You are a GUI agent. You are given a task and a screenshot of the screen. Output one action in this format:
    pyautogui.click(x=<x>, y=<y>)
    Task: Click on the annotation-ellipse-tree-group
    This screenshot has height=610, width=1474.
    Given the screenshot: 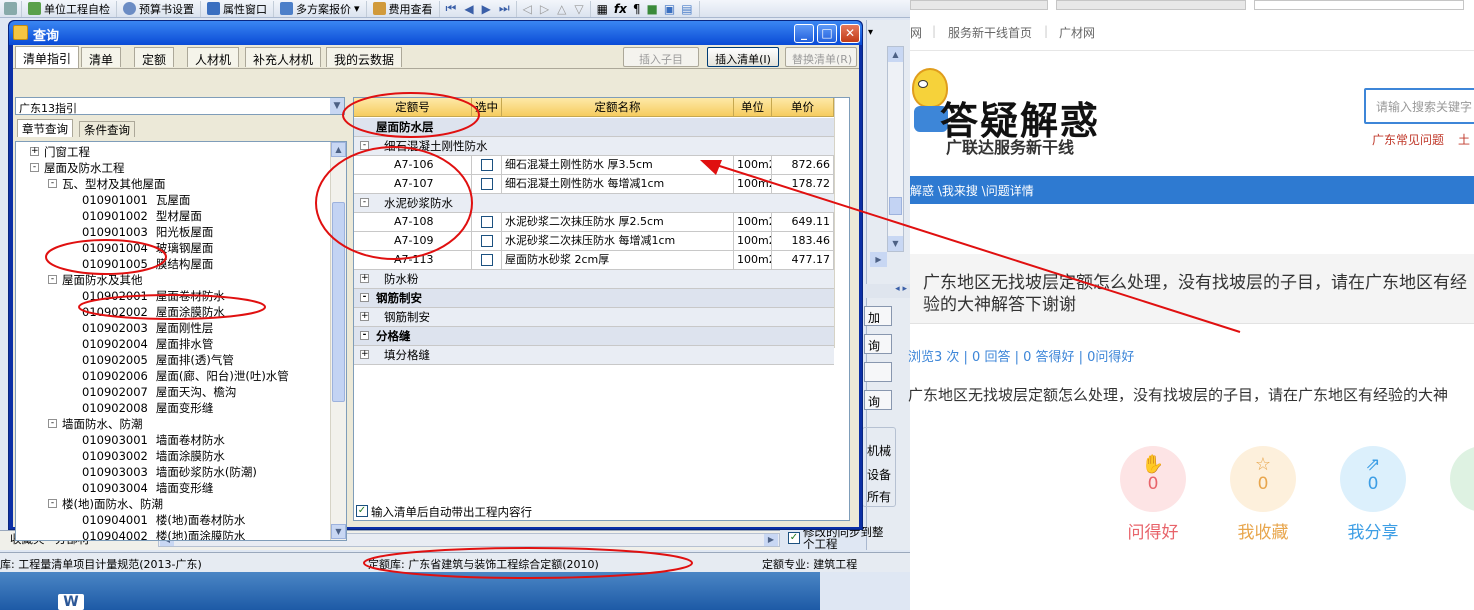 What is the action you would take?
    pyautogui.click(x=106, y=257)
    